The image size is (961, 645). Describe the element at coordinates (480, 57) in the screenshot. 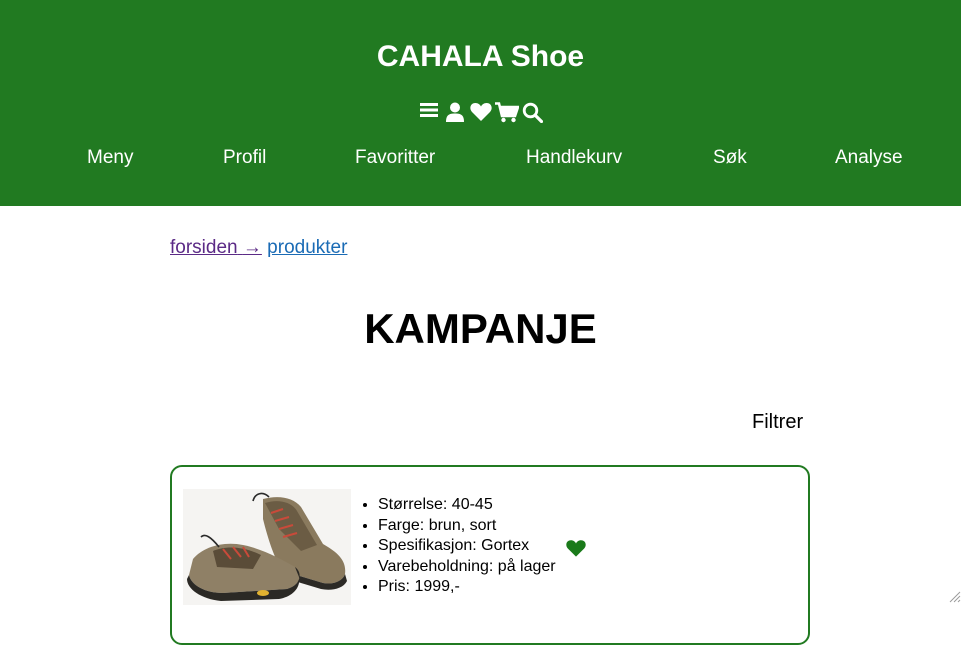

I see `site-title: CAHALA Shoe` at that location.